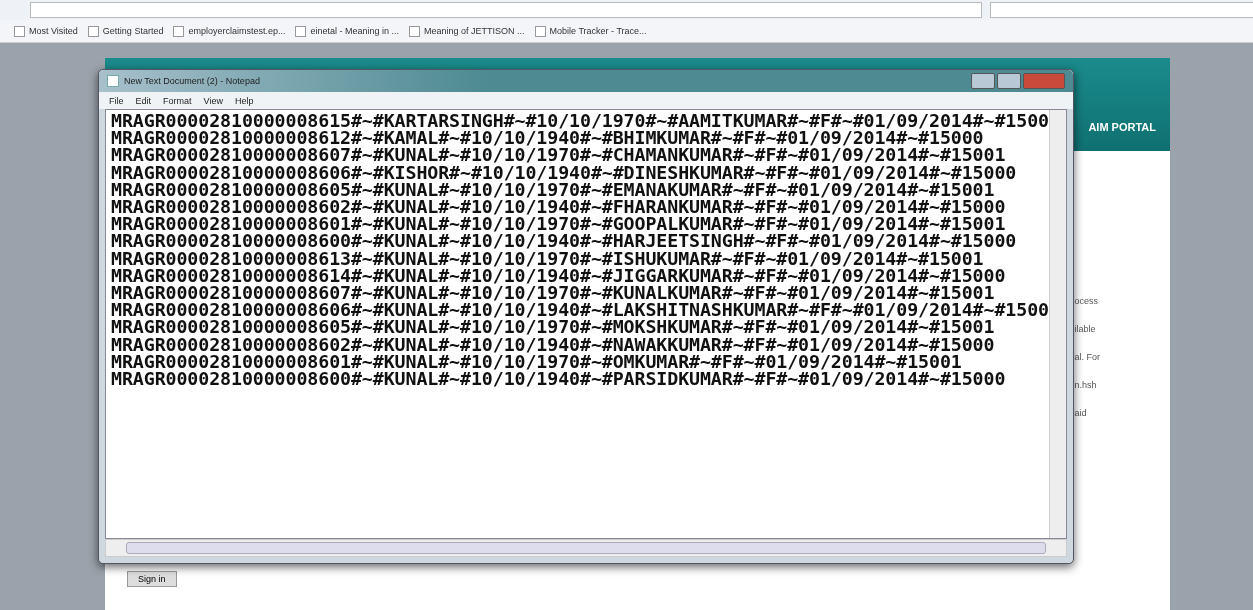 The width and height of the screenshot is (1253, 610). Describe the element at coordinates (580, 121) in the screenshot. I see `text-line: MRAGR00002810000008615#~#KARTARSINGH#~#10/10/1970#~#AAMITKUMAR#~#F#~#01/09/2014#~#1500` at that location.